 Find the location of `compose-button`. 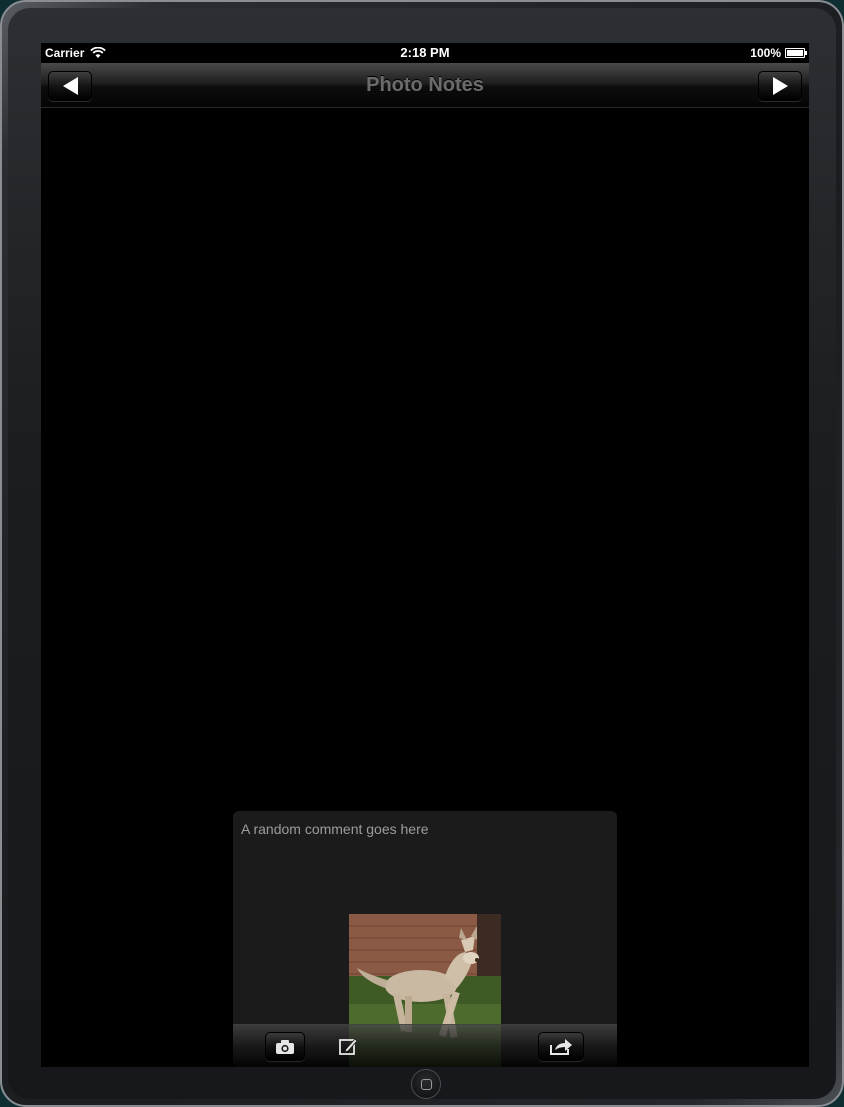

compose-button is located at coordinates (348, 1045).